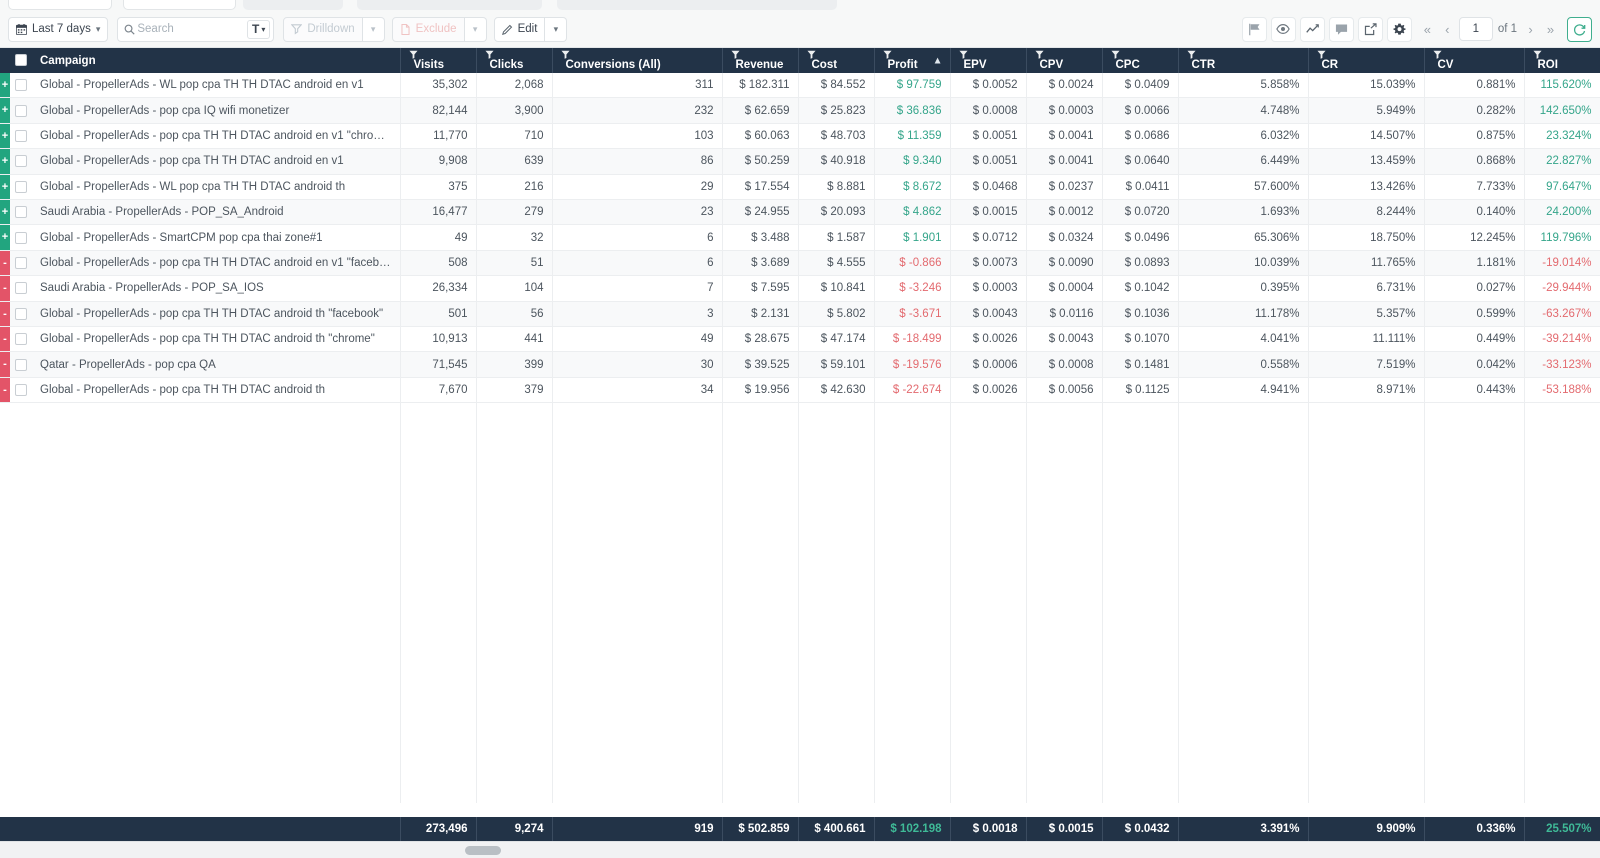 The height and width of the screenshot is (858, 1600). I want to click on column-header-cpc: CPC, so click(1140, 60).